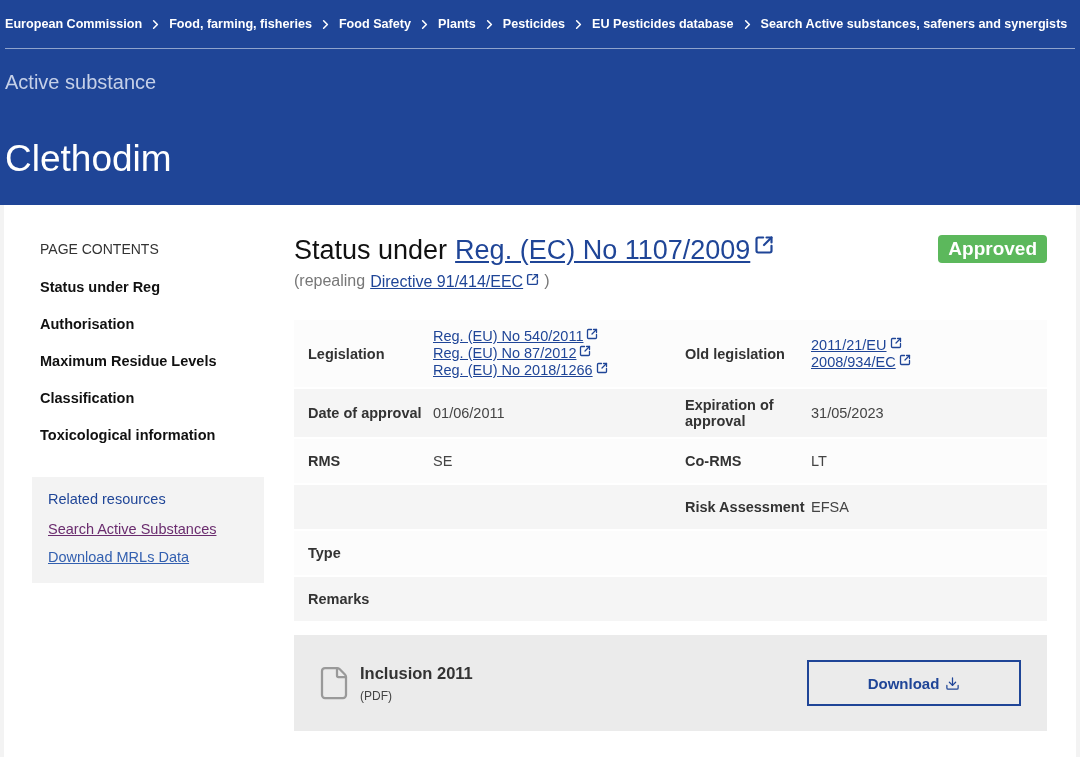 The image size is (1080, 757). I want to click on legislation-link: 2011/21/EU, so click(922, 345).